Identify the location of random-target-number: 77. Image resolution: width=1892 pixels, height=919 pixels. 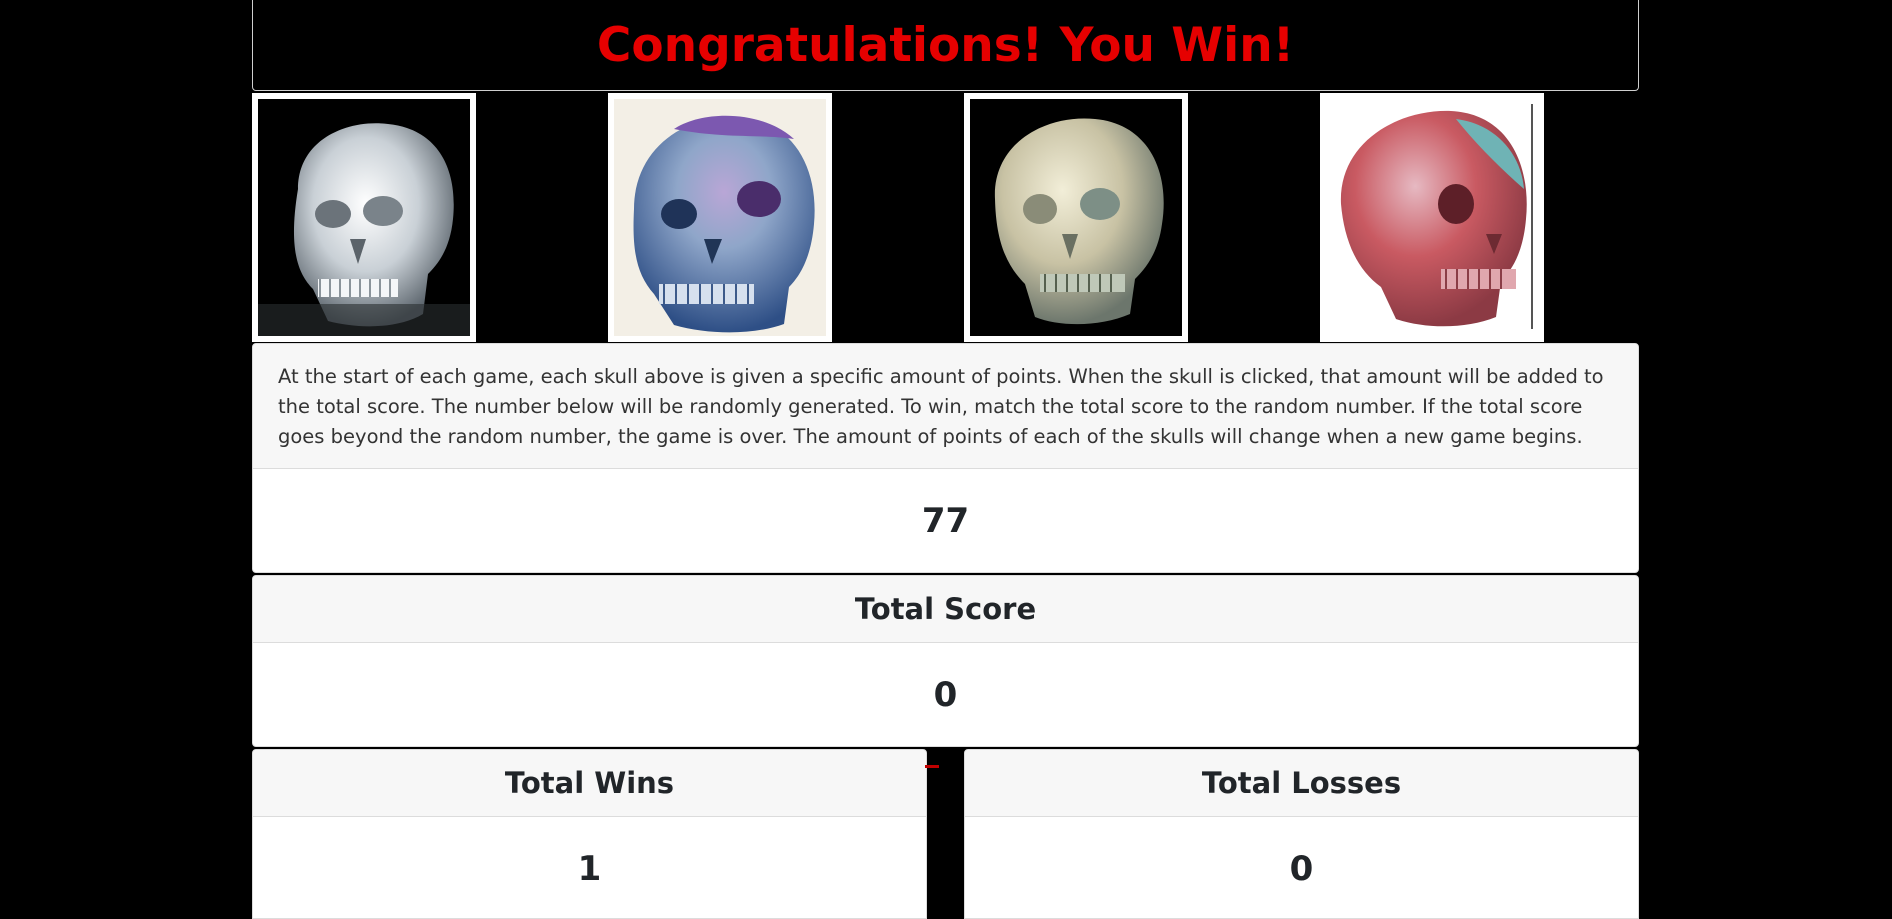
(945, 520).